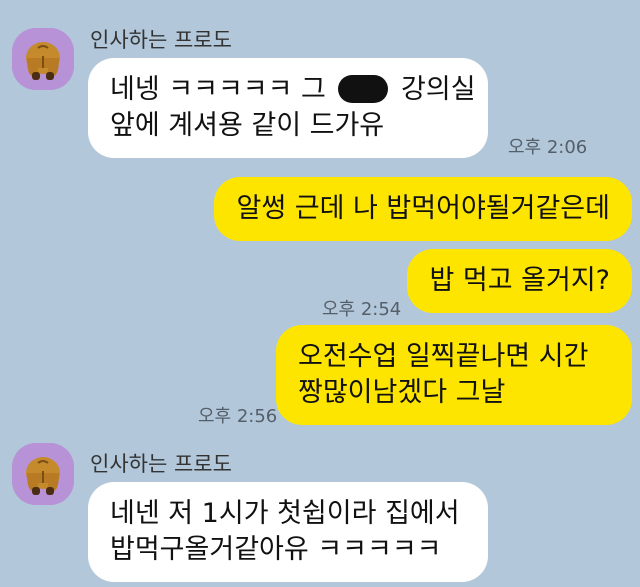 The height and width of the screenshot is (587, 640). What do you see at coordinates (362, 309) in the screenshot?
I see `message-timestamp: 오후 2:54` at bounding box center [362, 309].